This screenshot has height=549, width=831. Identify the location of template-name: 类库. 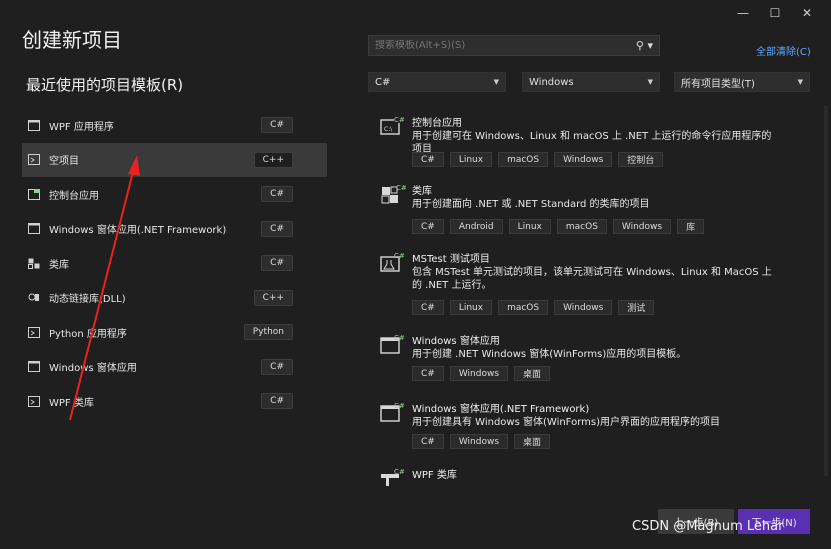
(422, 191).